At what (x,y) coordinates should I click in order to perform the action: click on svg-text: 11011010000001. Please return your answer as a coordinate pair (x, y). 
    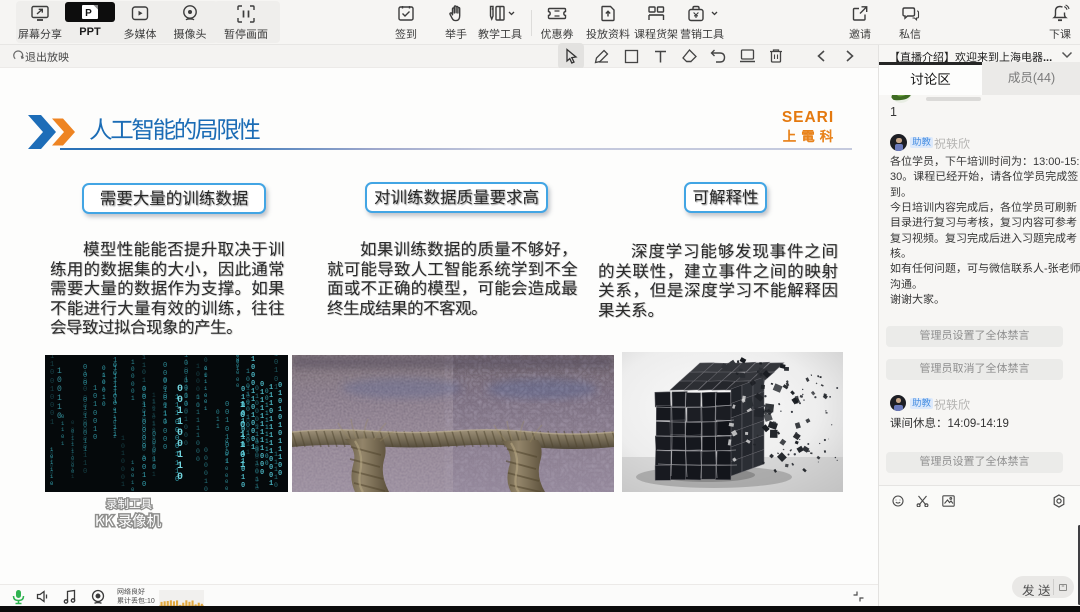
    Looking at the image, I should click on (144, 408).